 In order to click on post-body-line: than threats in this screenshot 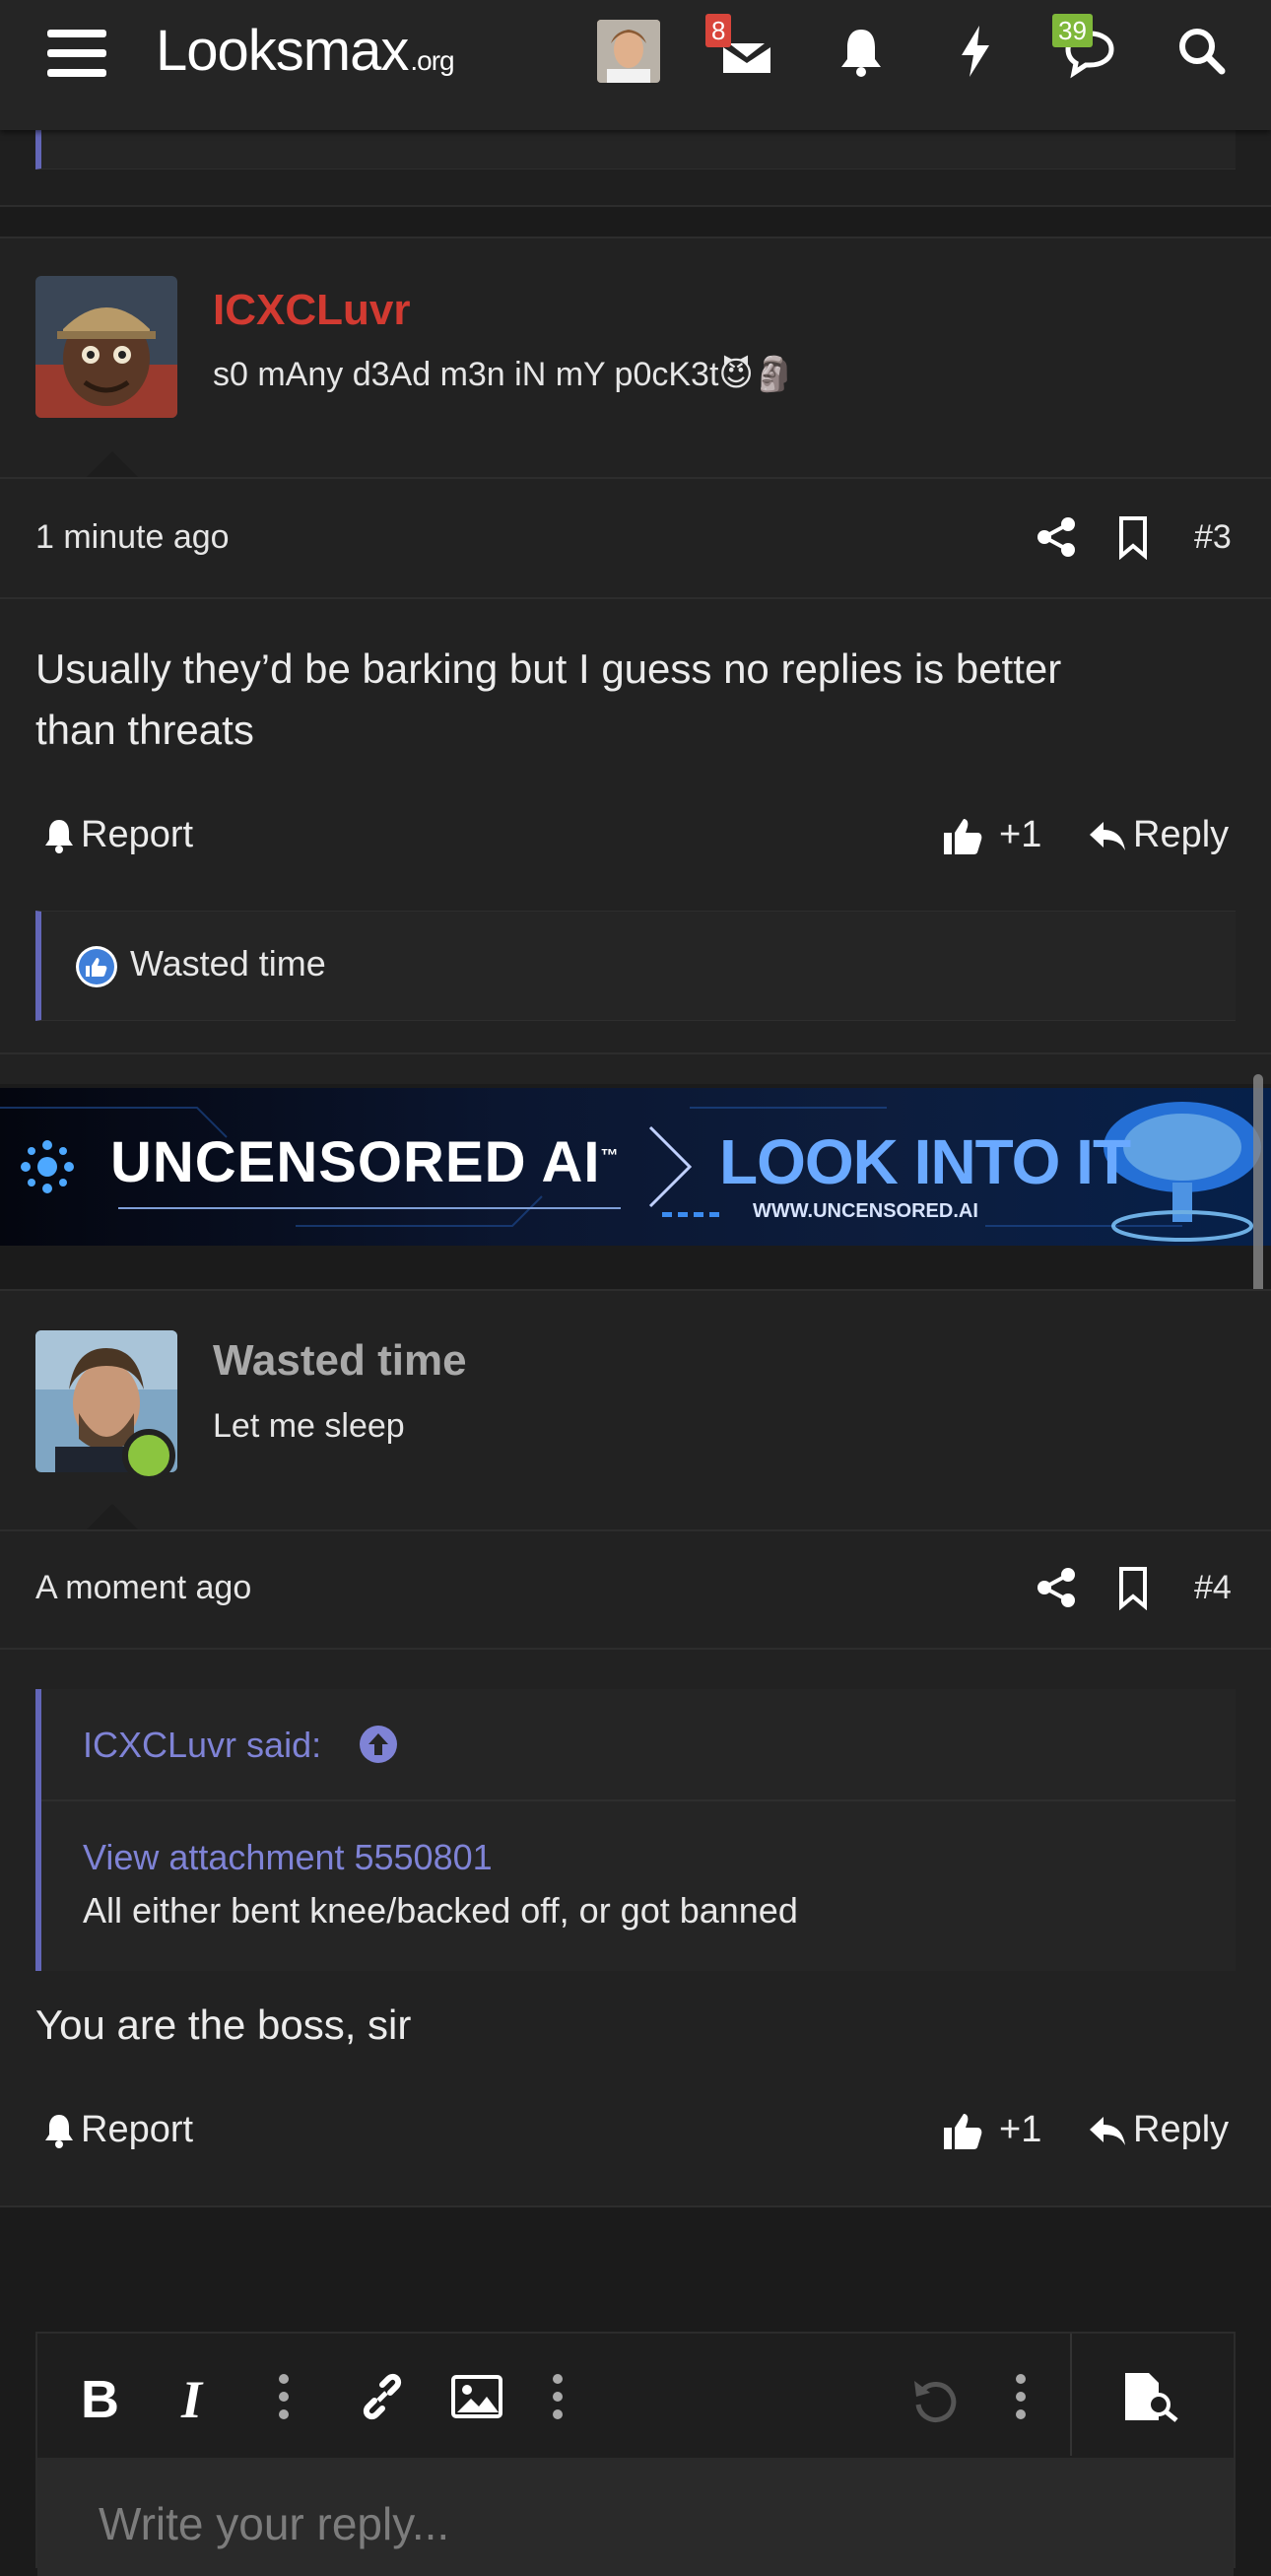, I will do `click(144, 730)`.